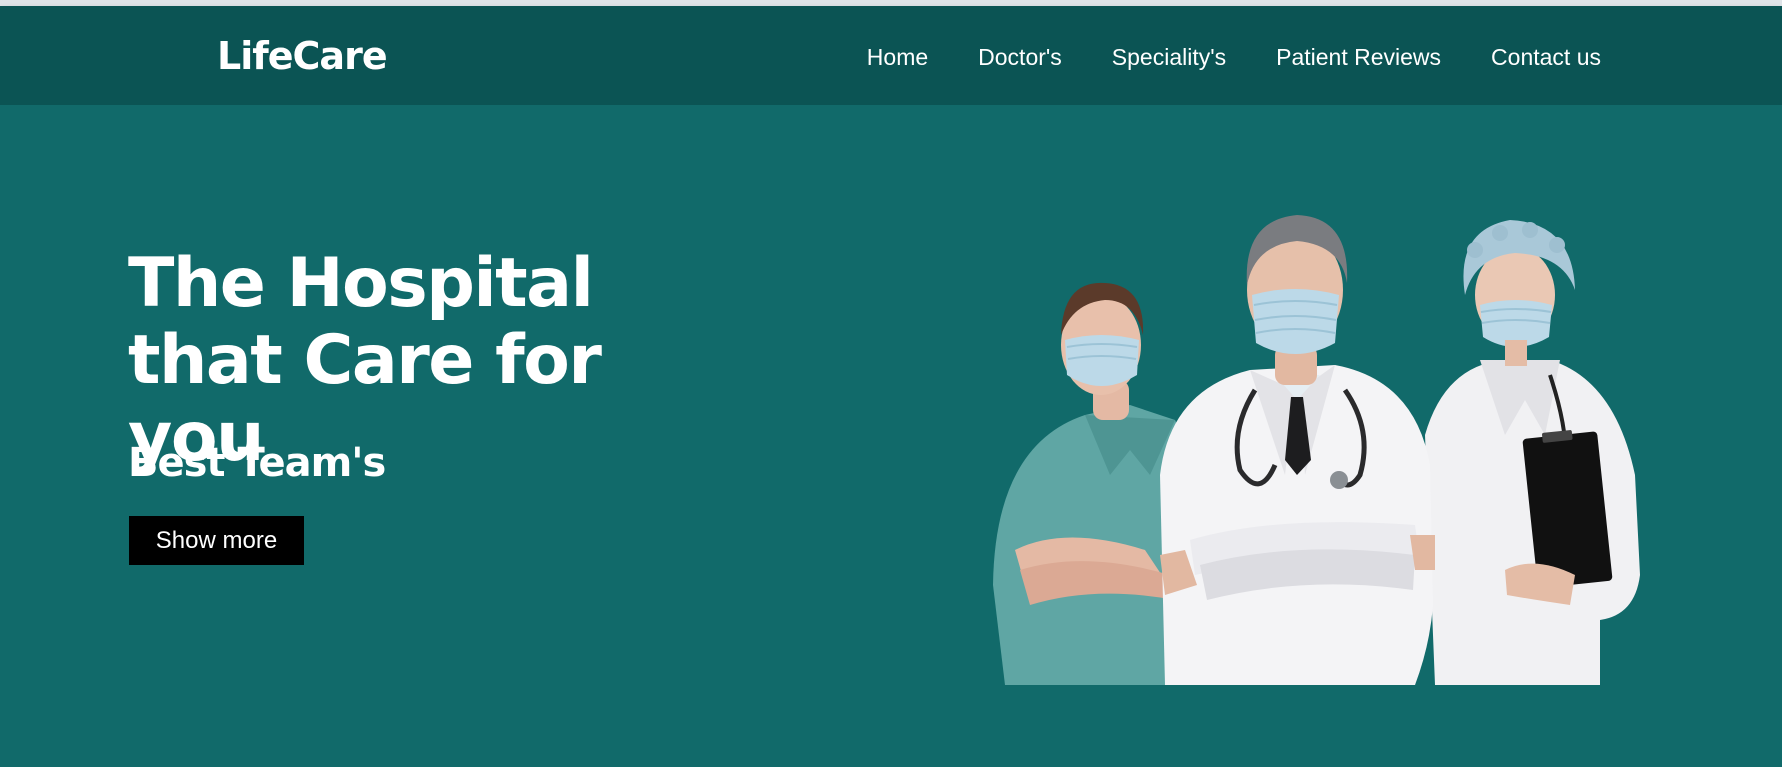 The width and height of the screenshot is (1782, 767). Describe the element at coordinates (216, 540) in the screenshot. I see `show-more-button: Show more` at that location.